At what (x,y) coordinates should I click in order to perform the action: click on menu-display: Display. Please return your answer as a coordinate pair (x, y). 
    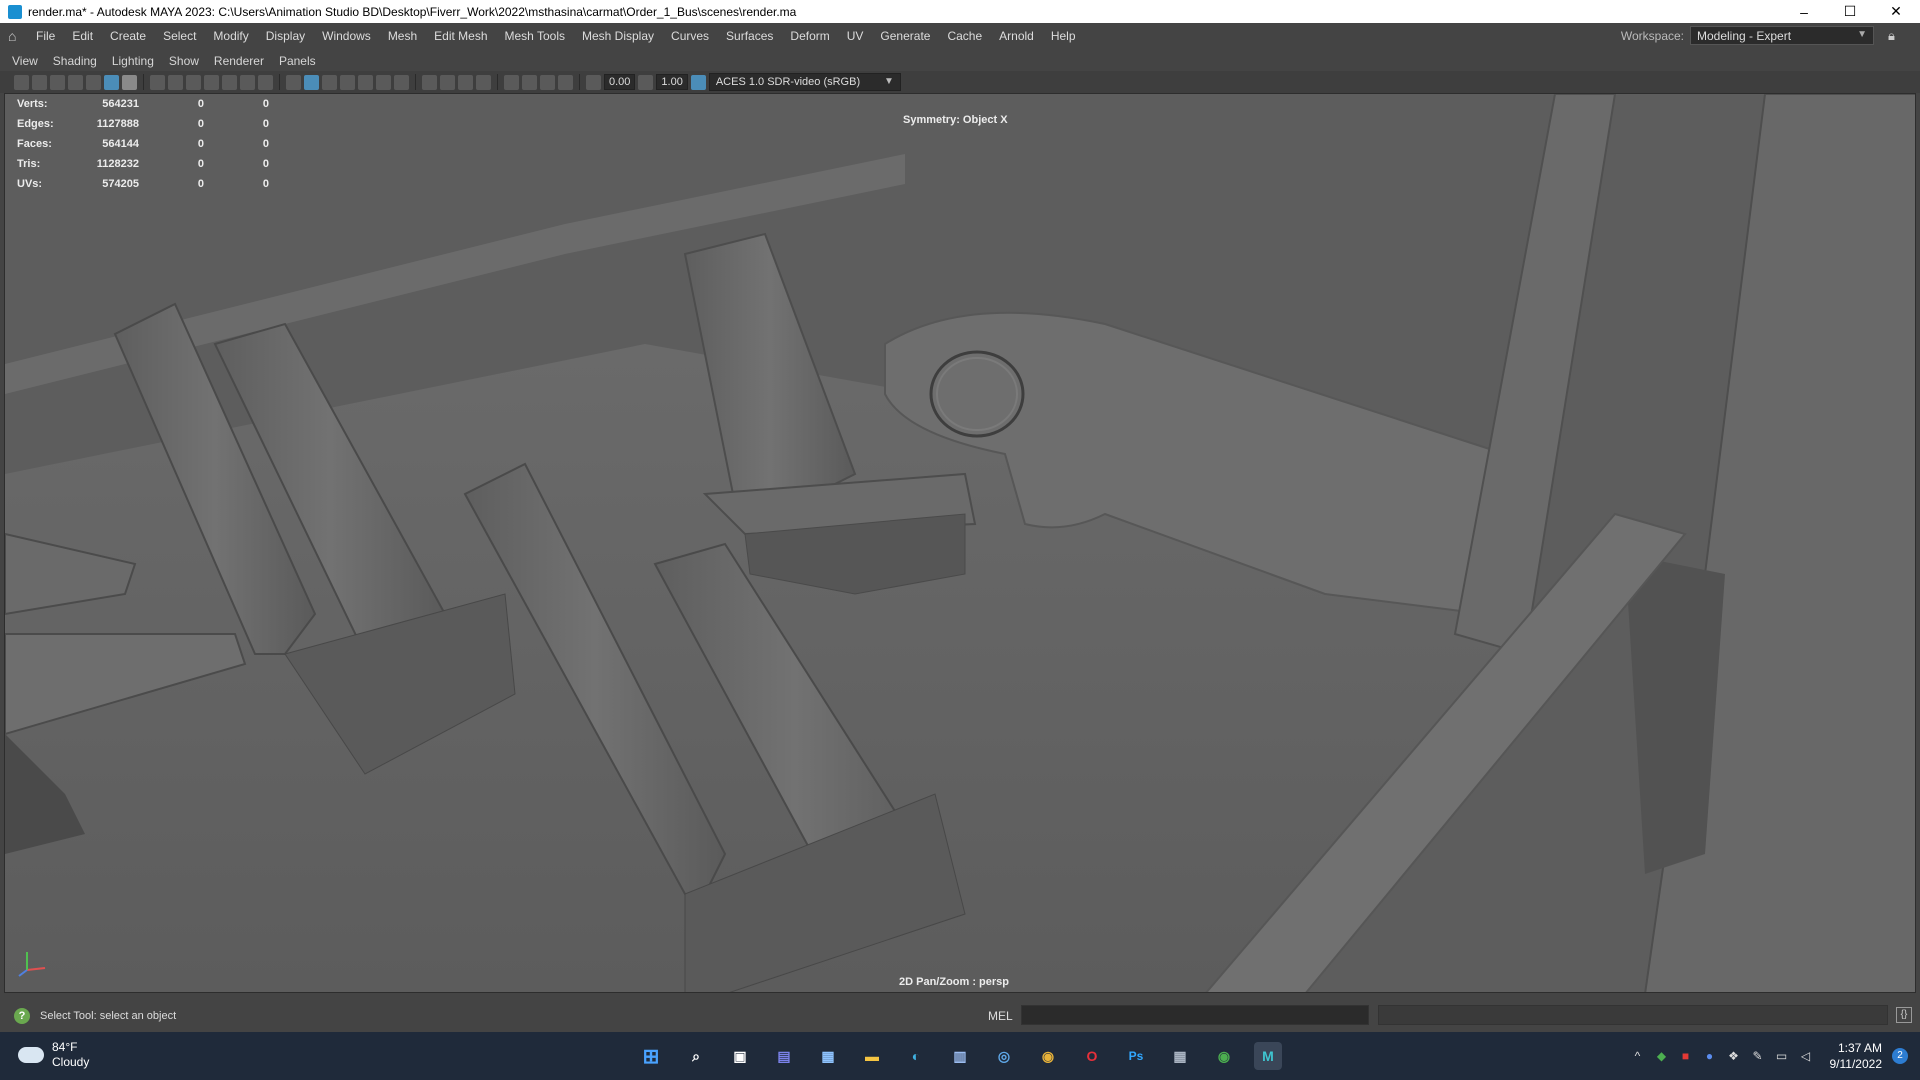
    Looking at the image, I should click on (285, 36).